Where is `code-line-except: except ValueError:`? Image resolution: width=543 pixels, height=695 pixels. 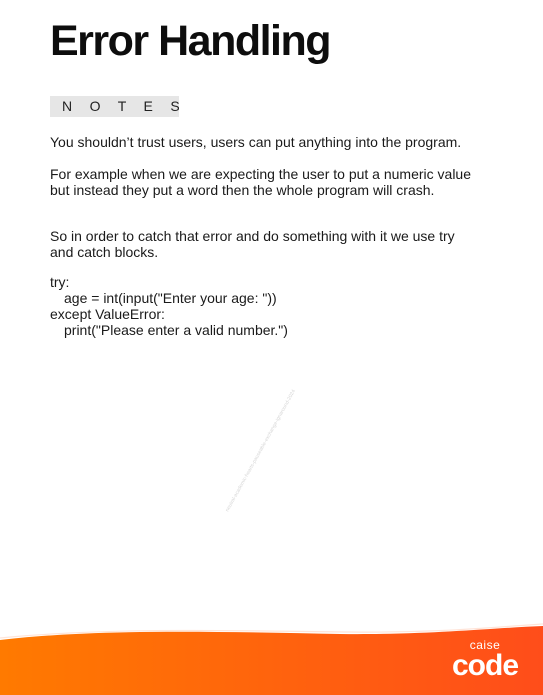
code-line-except: except ValueError: is located at coordinates (107, 314).